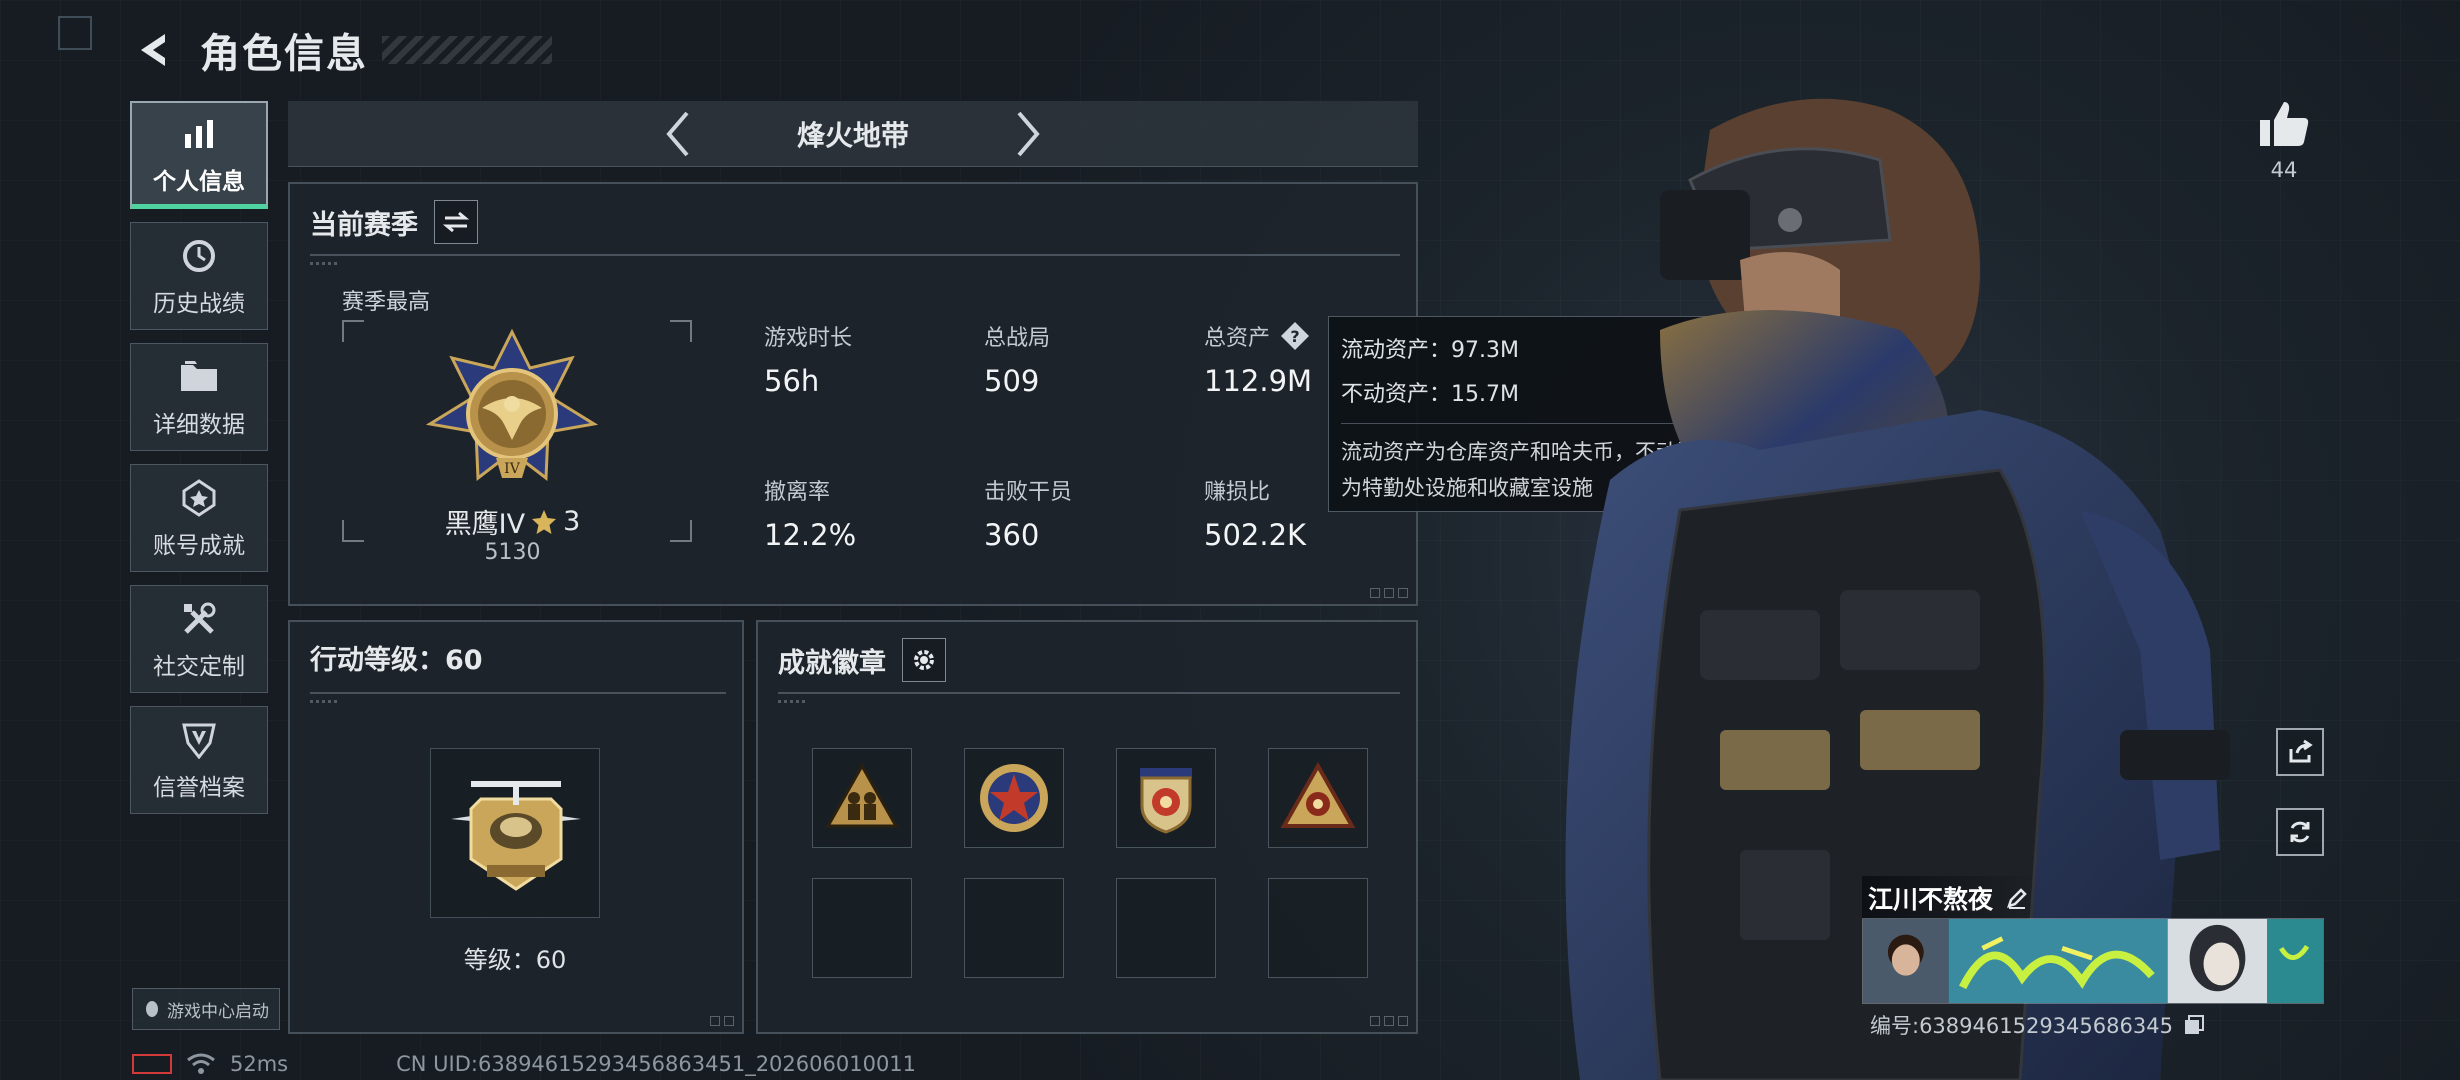 This screenshot has width=2460, height=1080. What do you see at coordinates (1012, 535) in the screenshot?
I see `stat-value: 360` at bounding box center [1012, 535].